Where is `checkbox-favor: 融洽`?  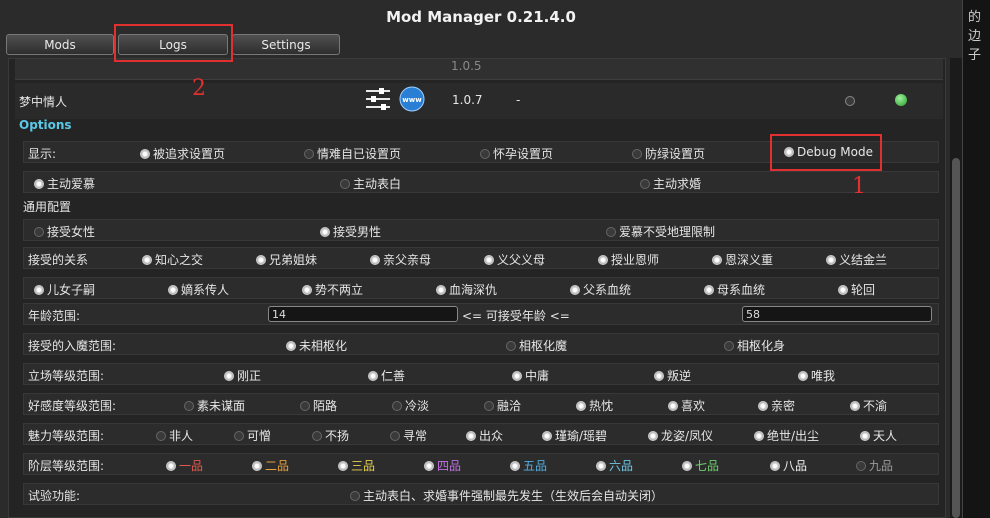 checkbox-favor: 融洽 is located at coordinates (502, 405).